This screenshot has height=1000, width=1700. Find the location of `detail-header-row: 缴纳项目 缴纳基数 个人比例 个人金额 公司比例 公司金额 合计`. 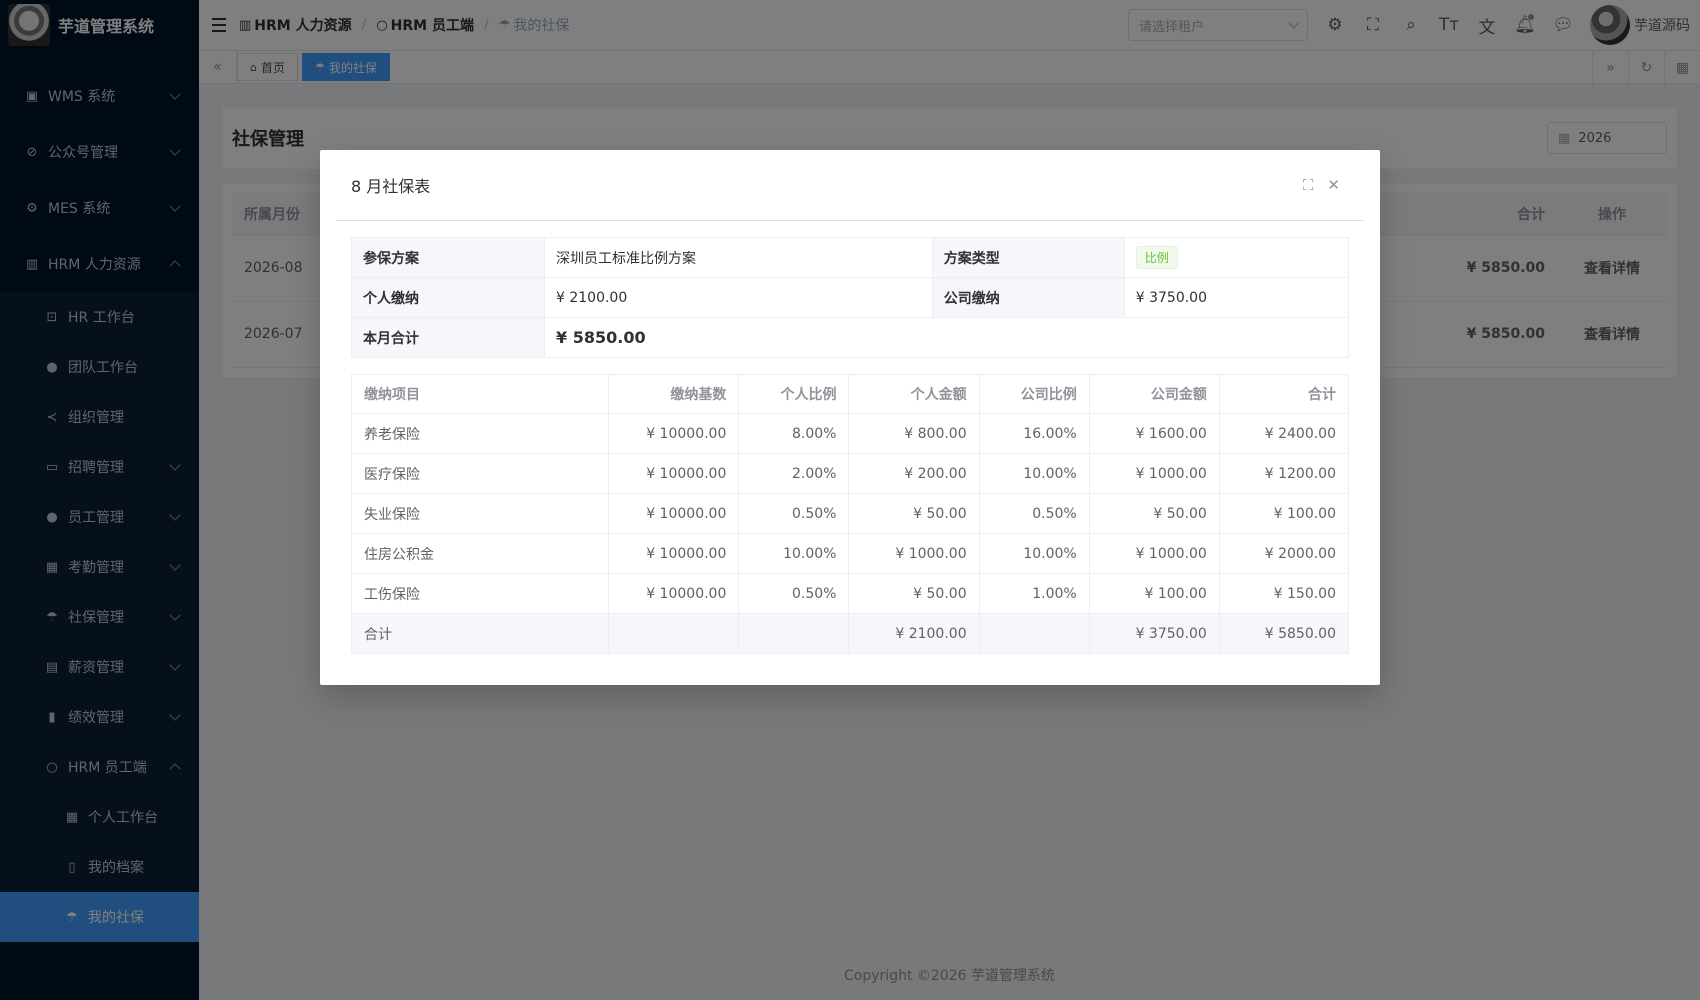

detail-header-row: 缴纳项目 缴纳基数 个人比例 个人金额 公司比例 公司金额 合计 is located at coordinates (850, 394).